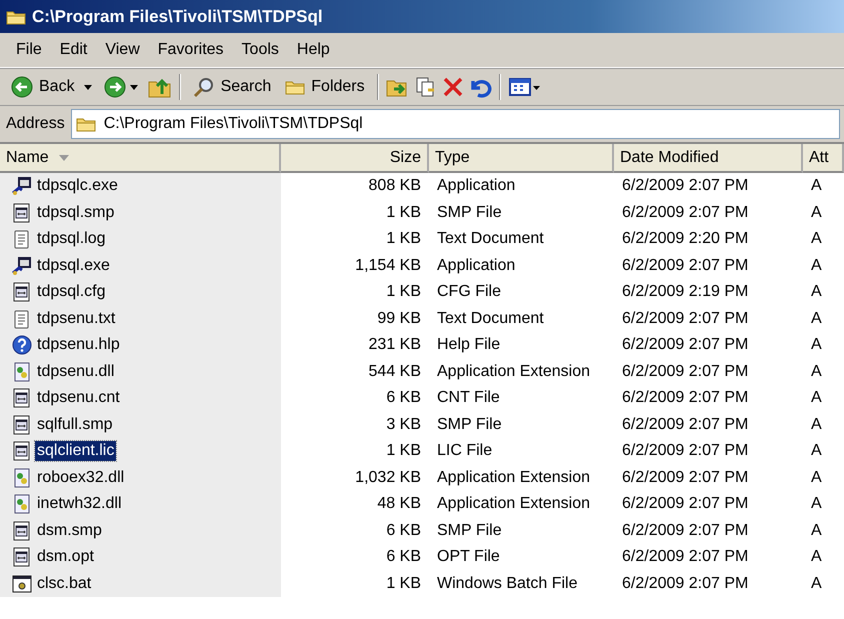 Image resolution: width=844 pixels, height=619 pixels. Describe the element at coordinates (355, 158) in the screenshot. I see `column-header: Size` at that location.